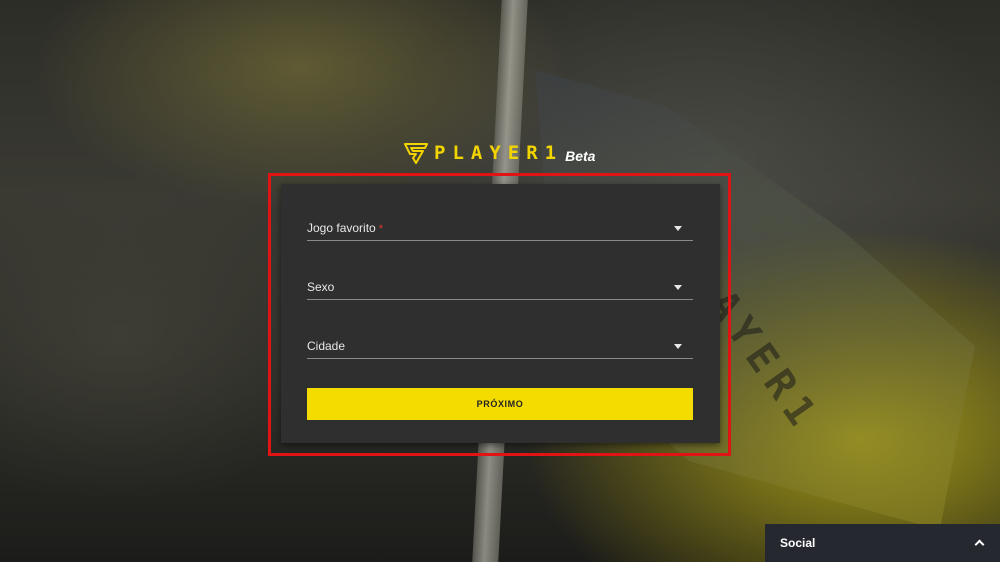 Image resolution: width=1000 pixels, height=562 pixels. I want to click on next-button: PRÓXIMO, so click(500, 404).